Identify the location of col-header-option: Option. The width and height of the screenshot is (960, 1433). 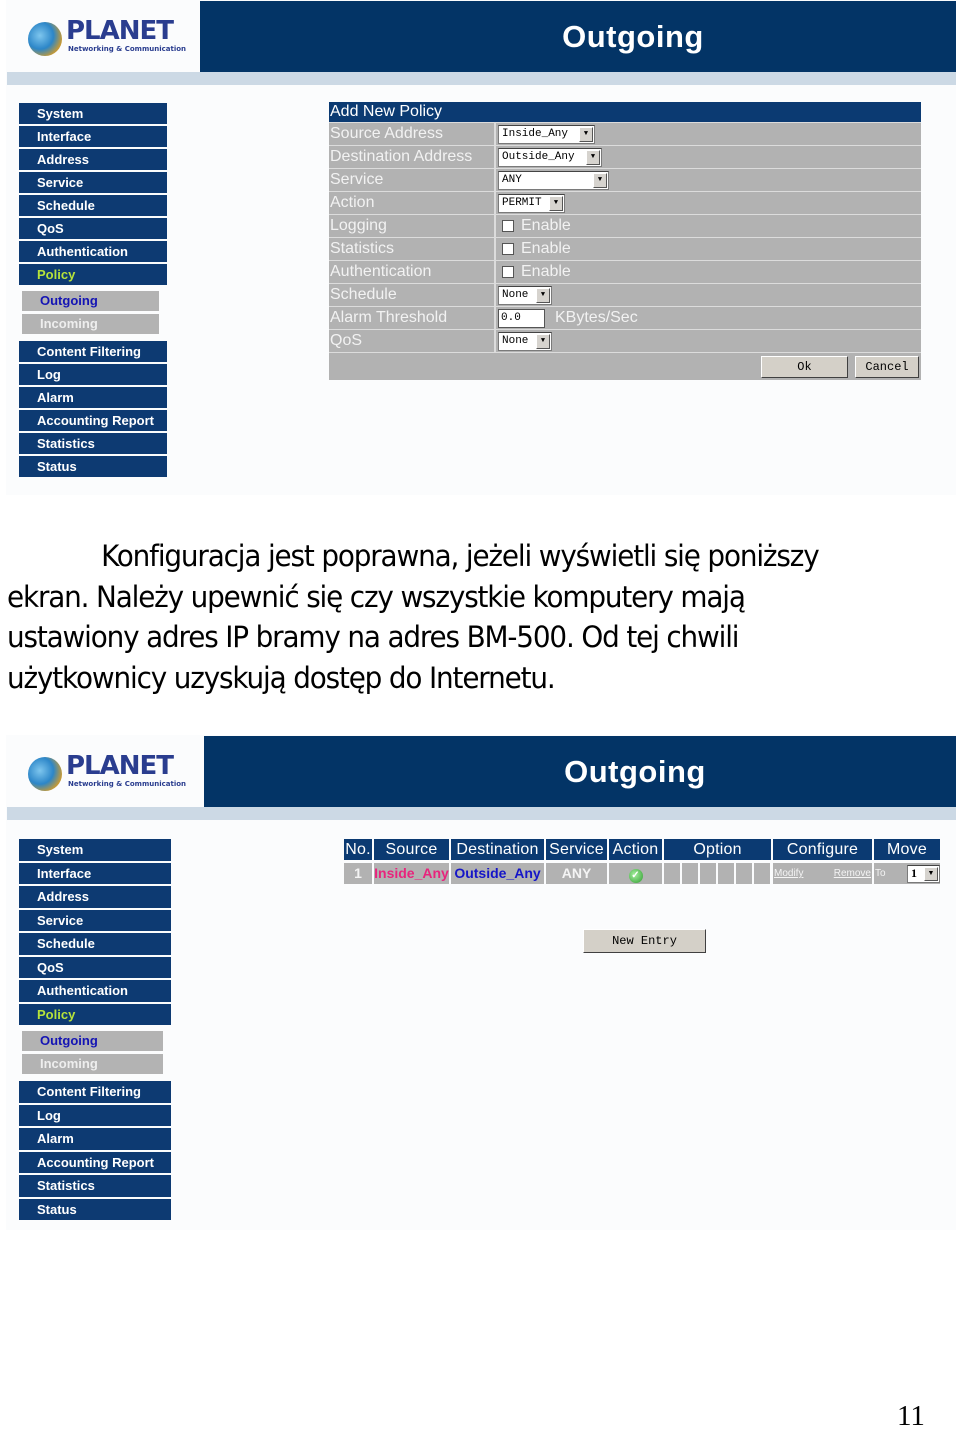
(717, 849).